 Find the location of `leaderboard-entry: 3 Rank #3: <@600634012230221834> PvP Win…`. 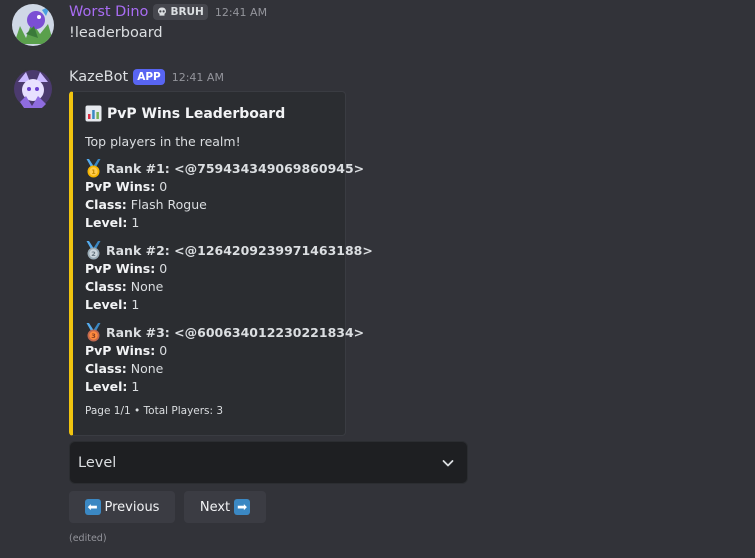

leaderboard-entry: 3 Rank #3: <@600634012230221834> PvP Win… is located at coordinates (224, 359).